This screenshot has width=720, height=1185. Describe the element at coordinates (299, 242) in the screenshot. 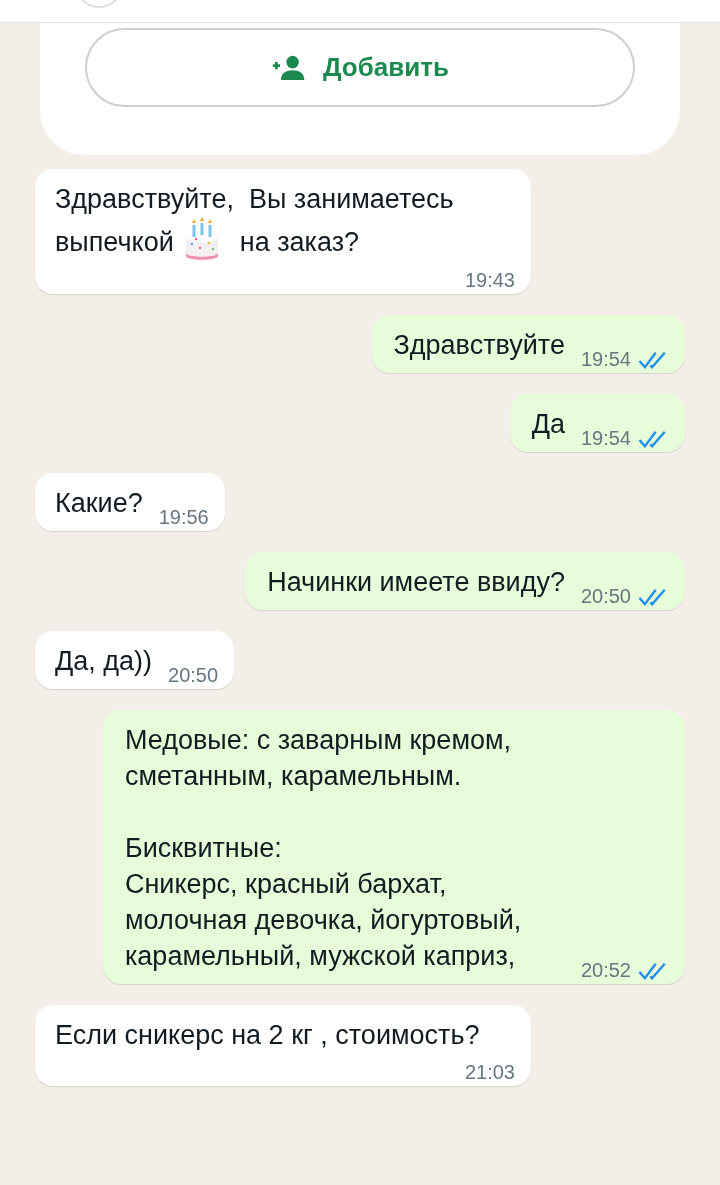

I see `message-text: на заказ?` at that location.